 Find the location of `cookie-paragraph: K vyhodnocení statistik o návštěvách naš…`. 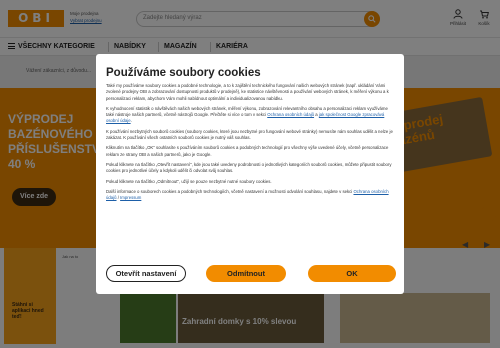

cookie-paragraph: K vyhodnocení statistik o návštěvách naš… is located at coordinates (247, 114).